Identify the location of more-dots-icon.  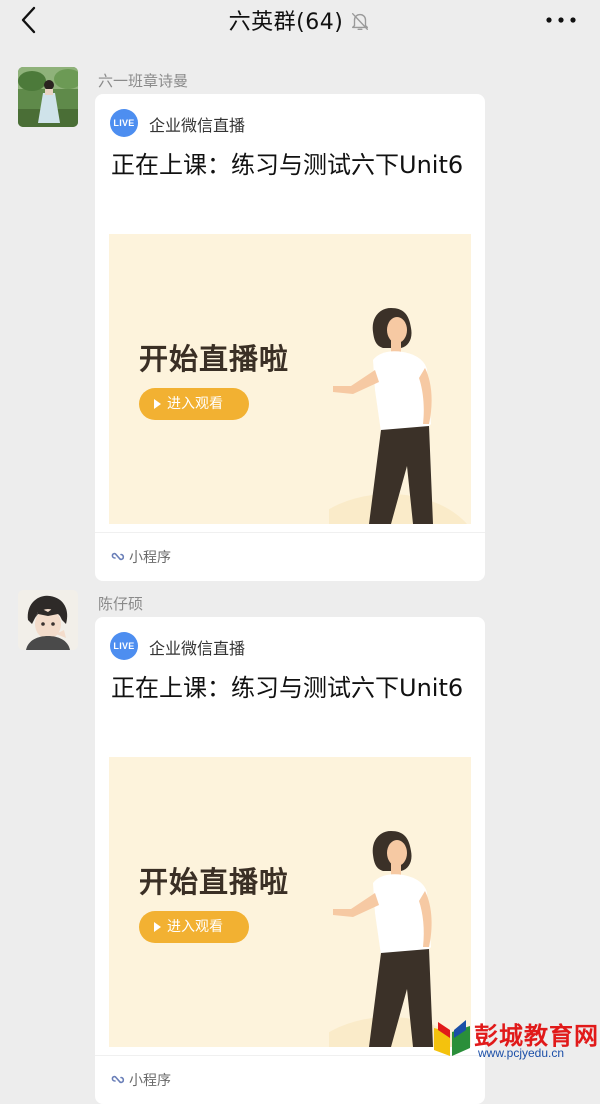
(561, 20).